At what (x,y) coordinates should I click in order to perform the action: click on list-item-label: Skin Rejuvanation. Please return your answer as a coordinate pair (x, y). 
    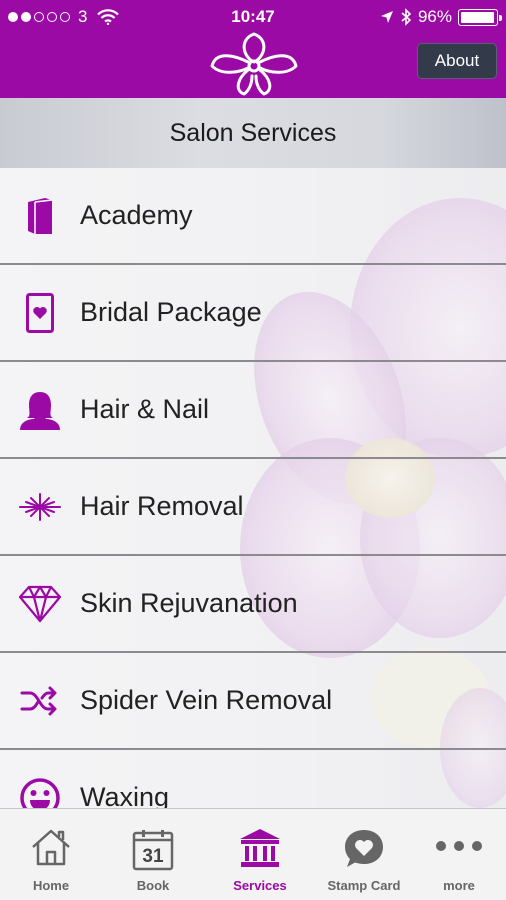
    Looking at the image, I should click on (189, 603).